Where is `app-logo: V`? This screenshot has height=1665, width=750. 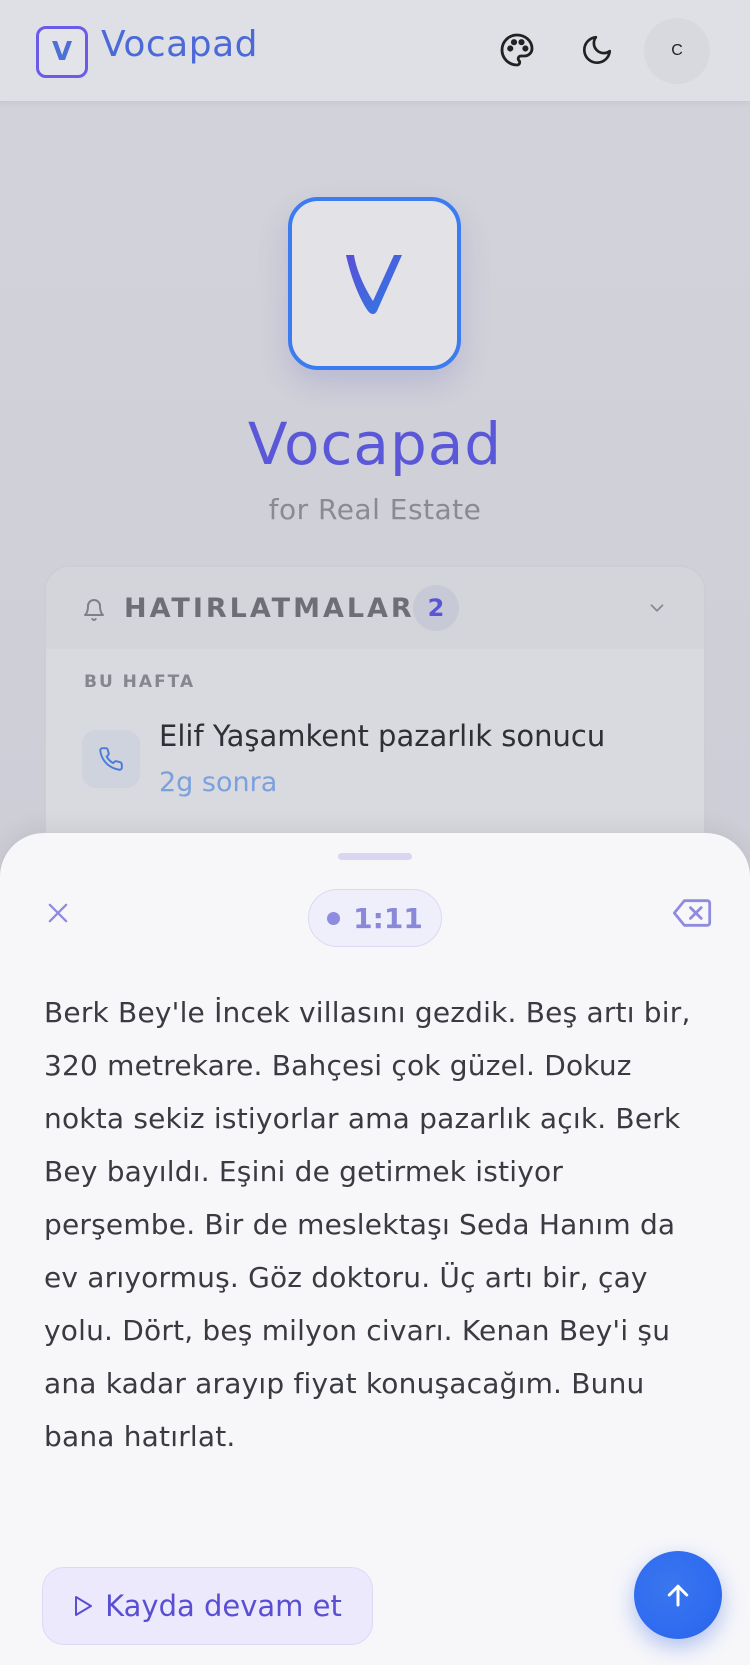 app-logo: V is located at coordinates (62, 52).